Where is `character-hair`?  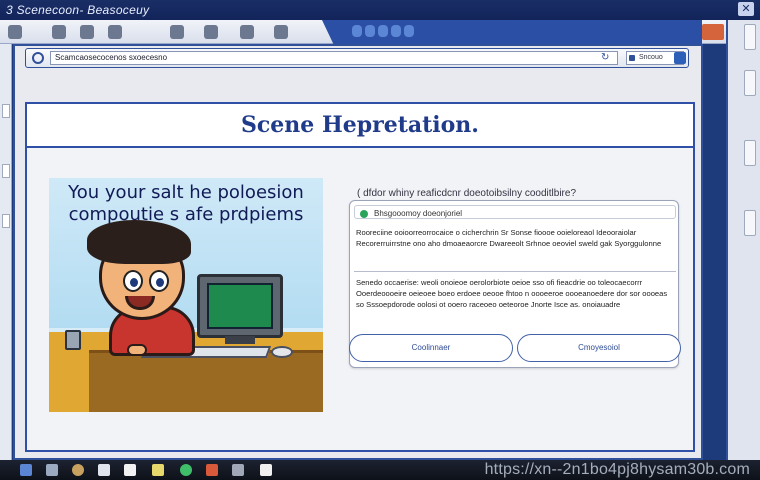
character-hair is located at coordinates (139, 242).